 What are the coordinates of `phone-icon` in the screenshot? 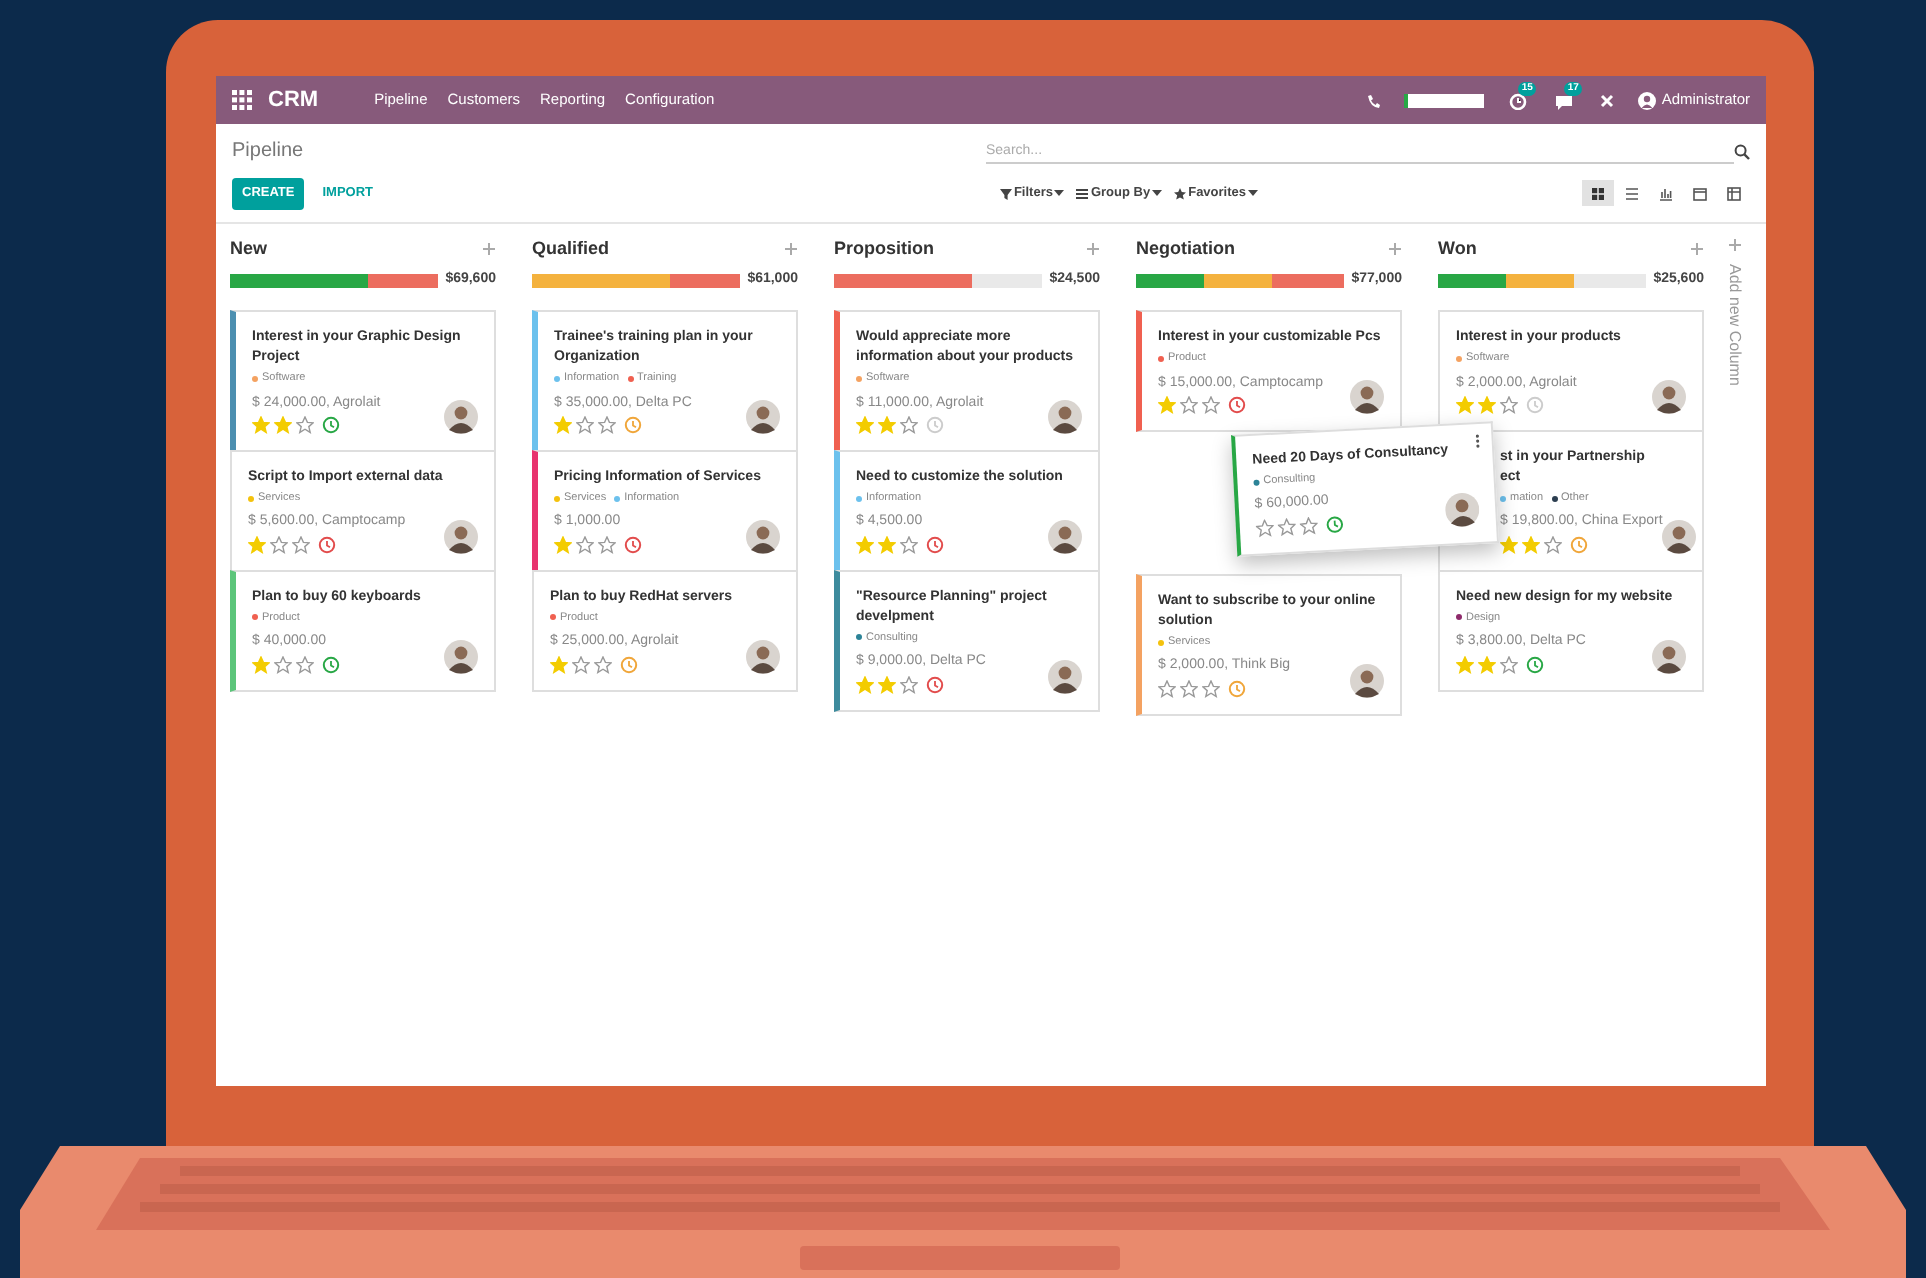 It's located at (1372, 100).